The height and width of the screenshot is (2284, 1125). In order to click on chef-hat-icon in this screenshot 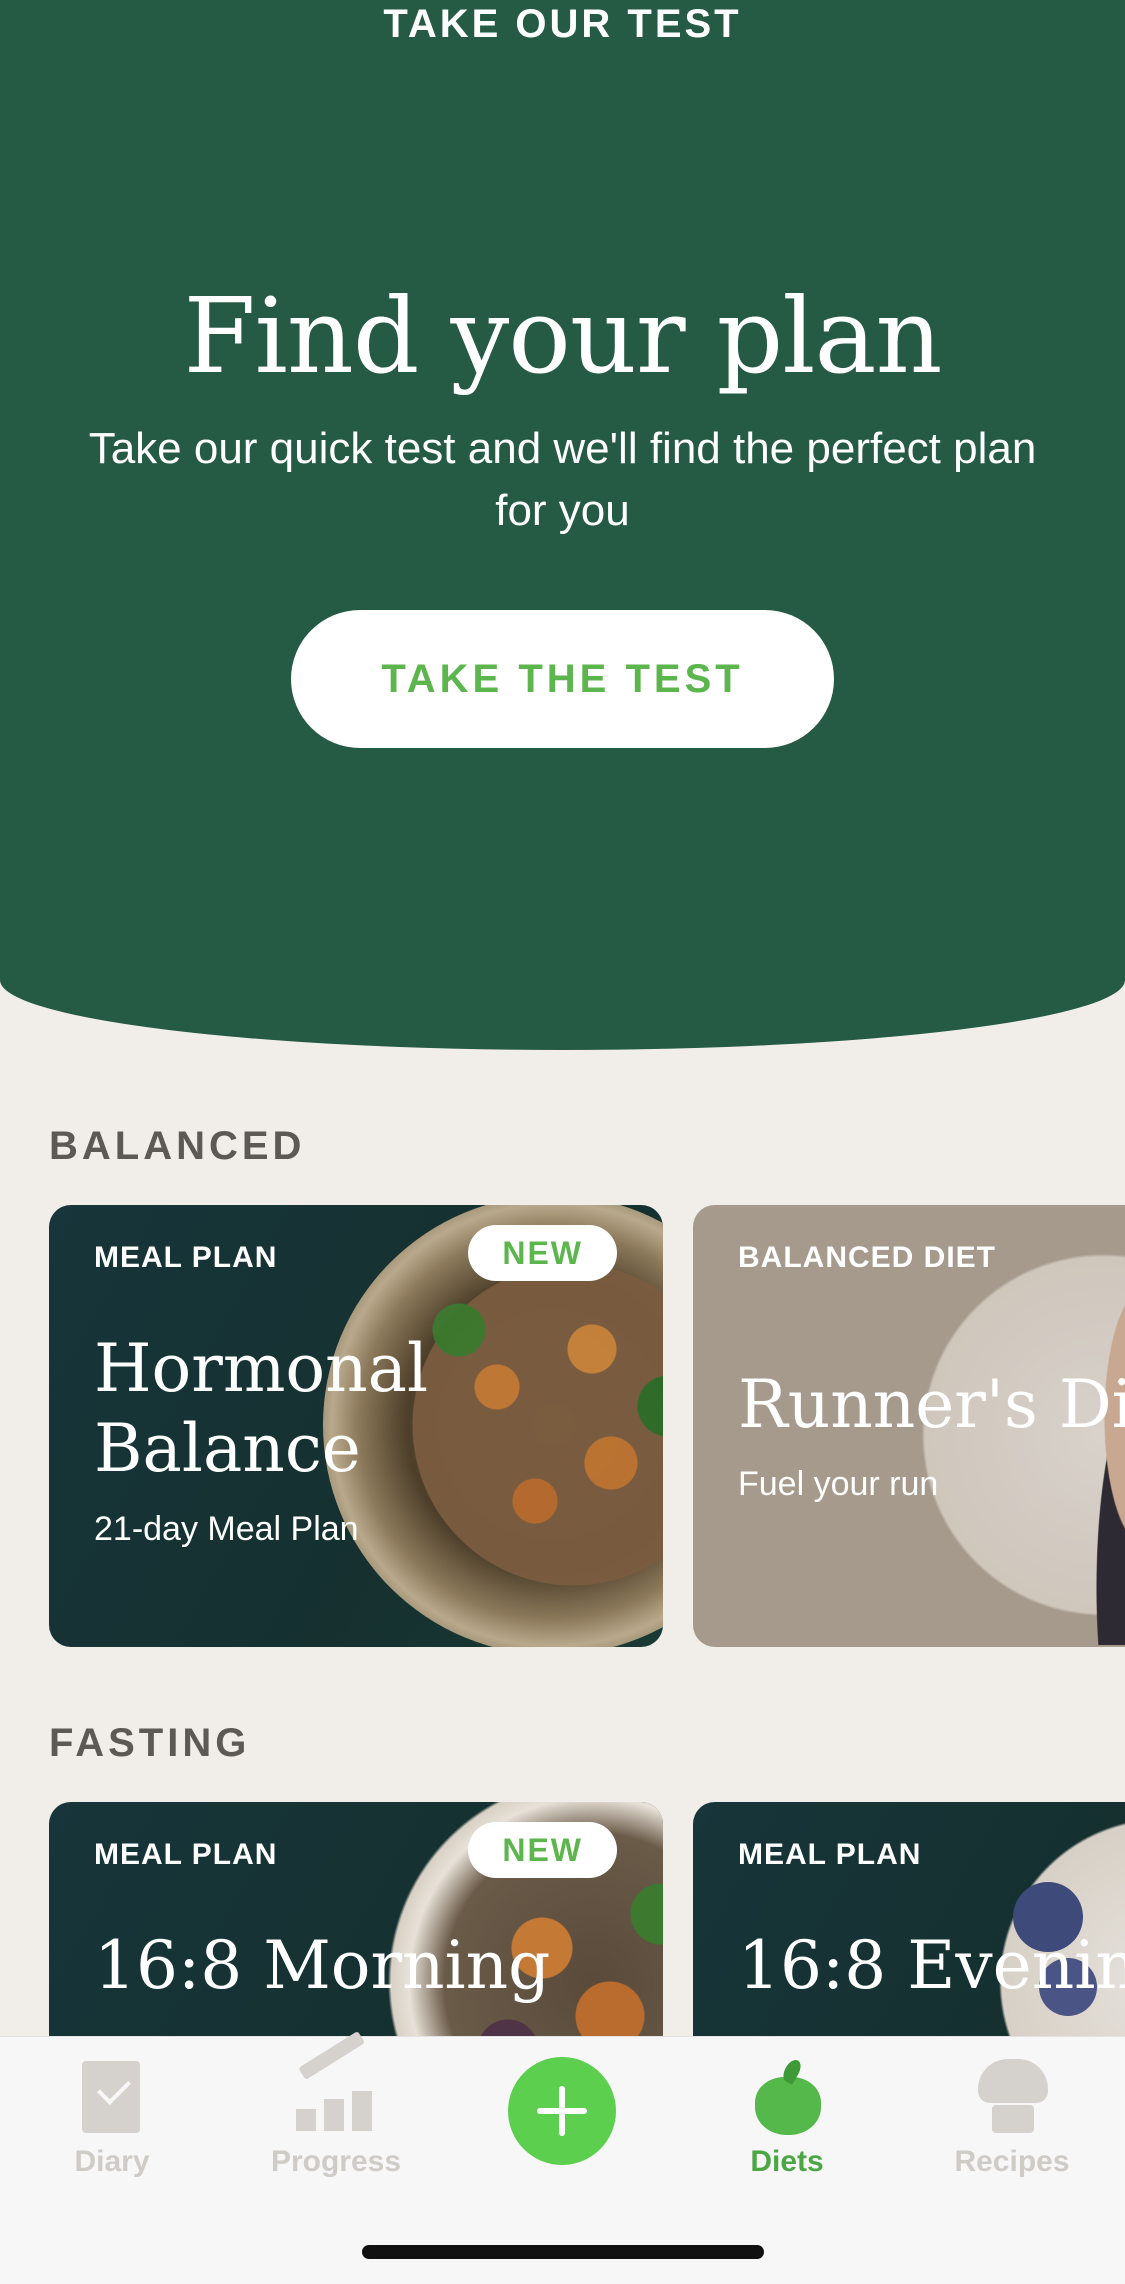, I will do `click(1012, 2097)`.